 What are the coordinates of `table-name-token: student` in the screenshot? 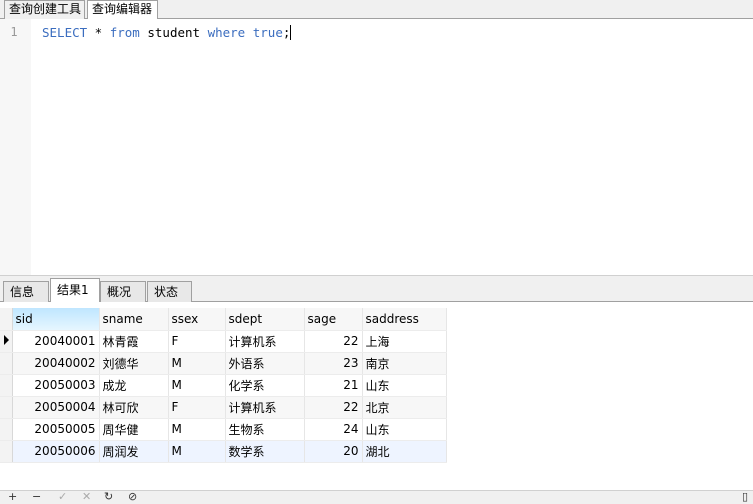 It's located at (173, 32).